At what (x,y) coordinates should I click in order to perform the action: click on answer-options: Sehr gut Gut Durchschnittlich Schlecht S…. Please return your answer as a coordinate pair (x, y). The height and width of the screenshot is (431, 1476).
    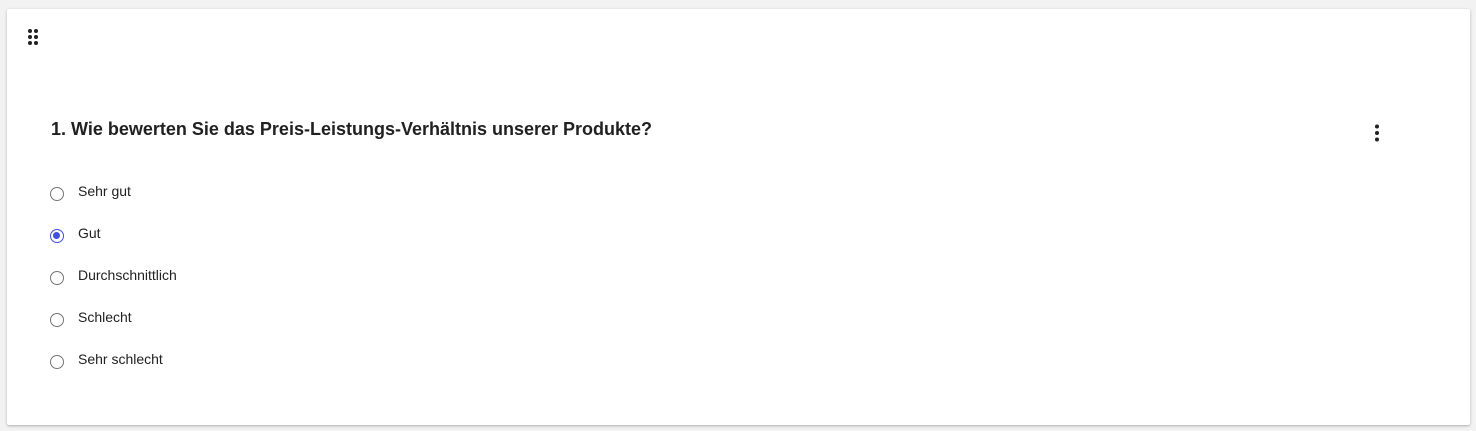
    Looking at the image, I should click on (113, 276).